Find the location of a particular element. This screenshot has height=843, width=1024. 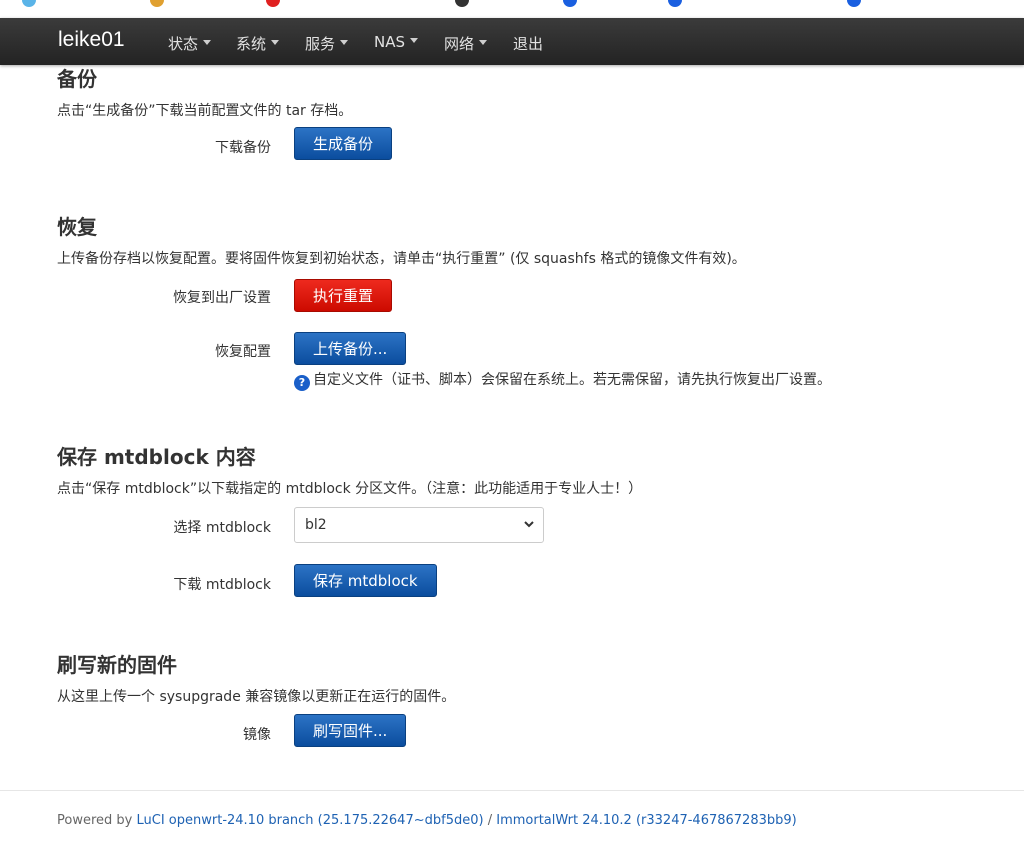

factory-reset-label: 恢复到出厂设置 is located at coordinates (222, 298).